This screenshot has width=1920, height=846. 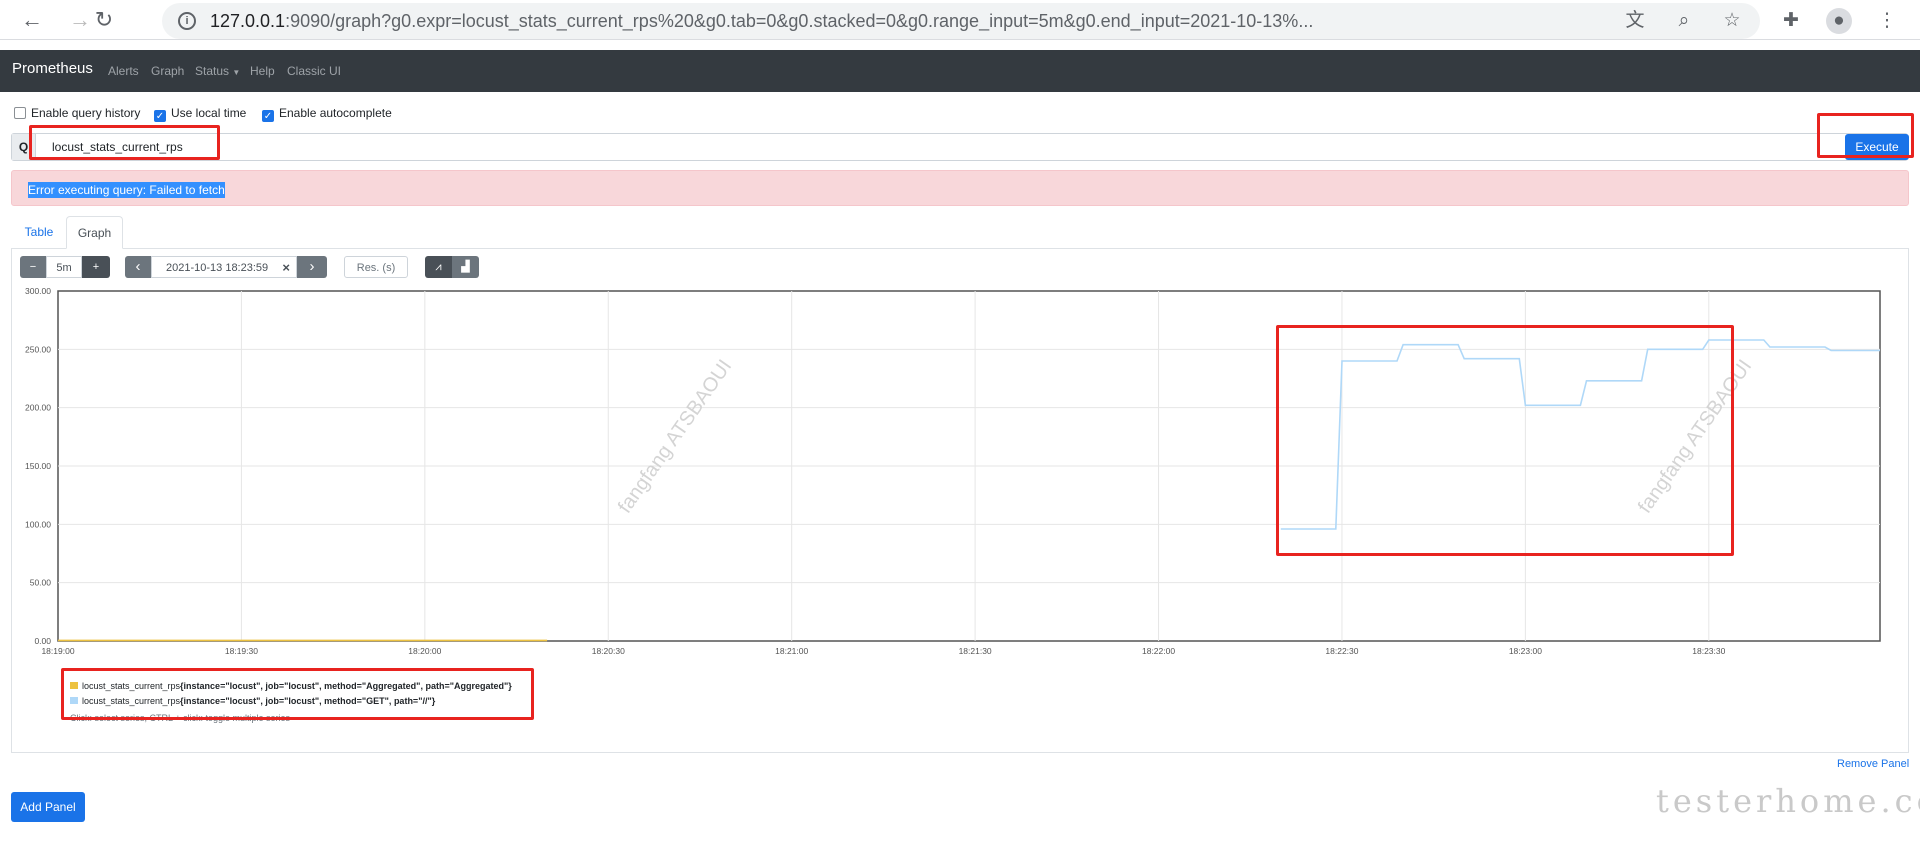 I want to click on menu-icon: ⋮, so click(x=1887, y=21).